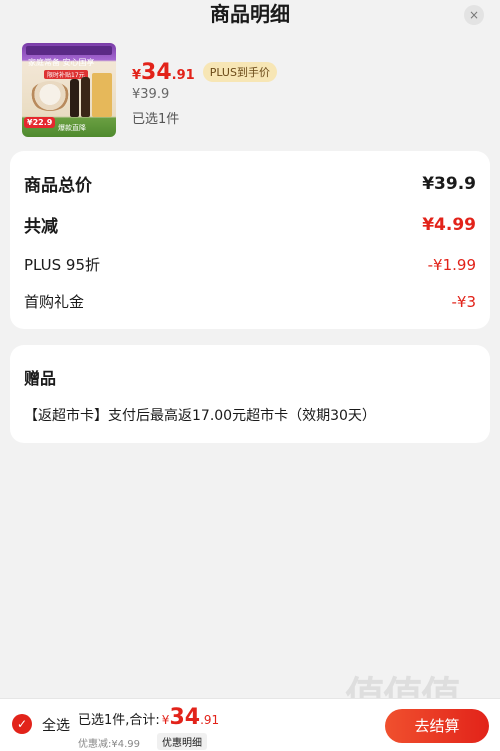 This screenshot has height=751, width=500. I want to click on gift-title: 赠品, so click(40, 378).